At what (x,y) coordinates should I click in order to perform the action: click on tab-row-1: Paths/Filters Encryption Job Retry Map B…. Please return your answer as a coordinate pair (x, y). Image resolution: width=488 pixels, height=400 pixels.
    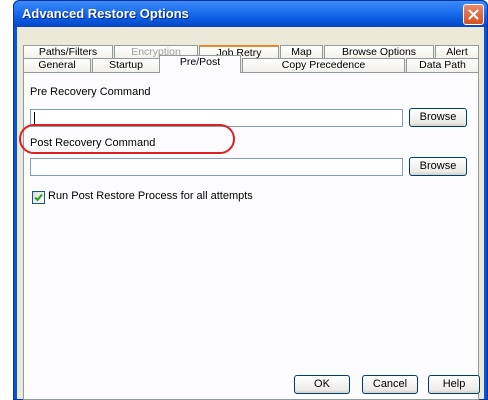
    Looking at the image, I should click on (251, 52).